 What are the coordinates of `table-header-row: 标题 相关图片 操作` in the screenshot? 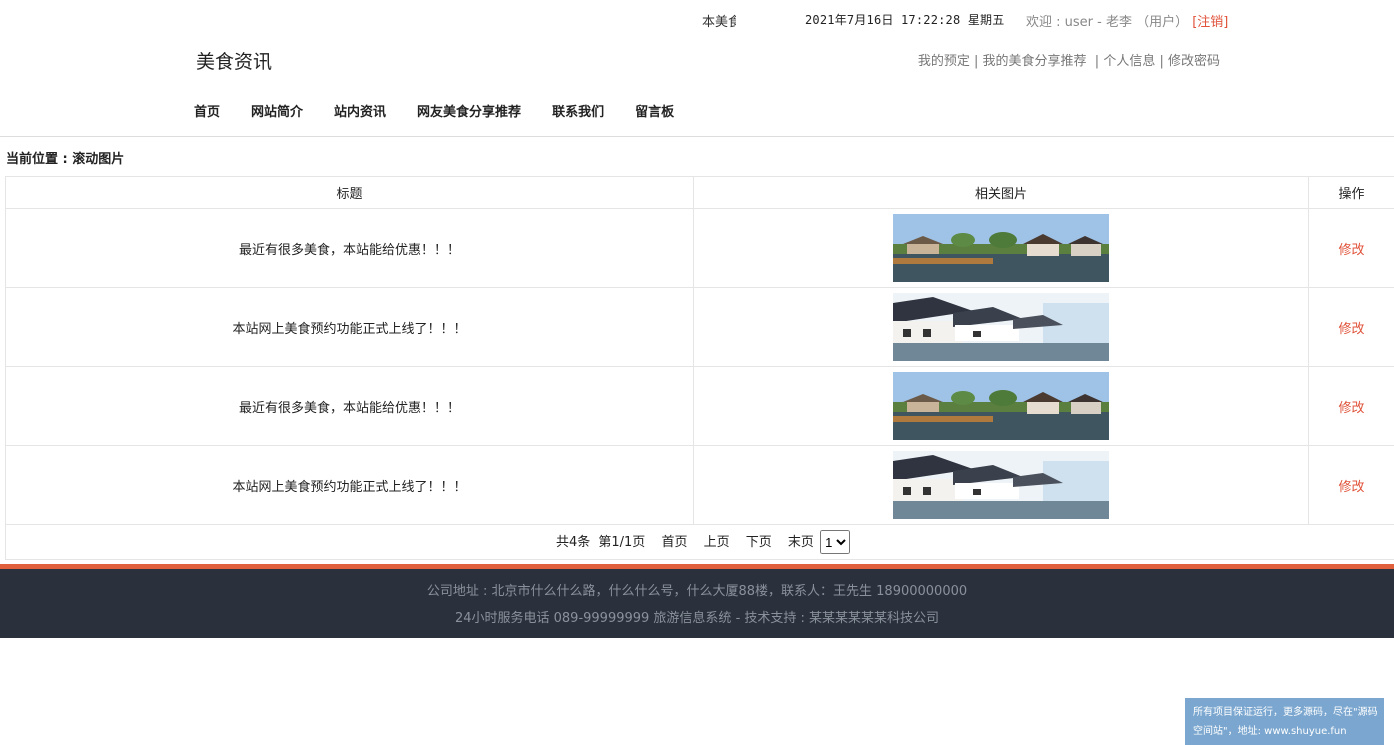 It's located at (699, 192).